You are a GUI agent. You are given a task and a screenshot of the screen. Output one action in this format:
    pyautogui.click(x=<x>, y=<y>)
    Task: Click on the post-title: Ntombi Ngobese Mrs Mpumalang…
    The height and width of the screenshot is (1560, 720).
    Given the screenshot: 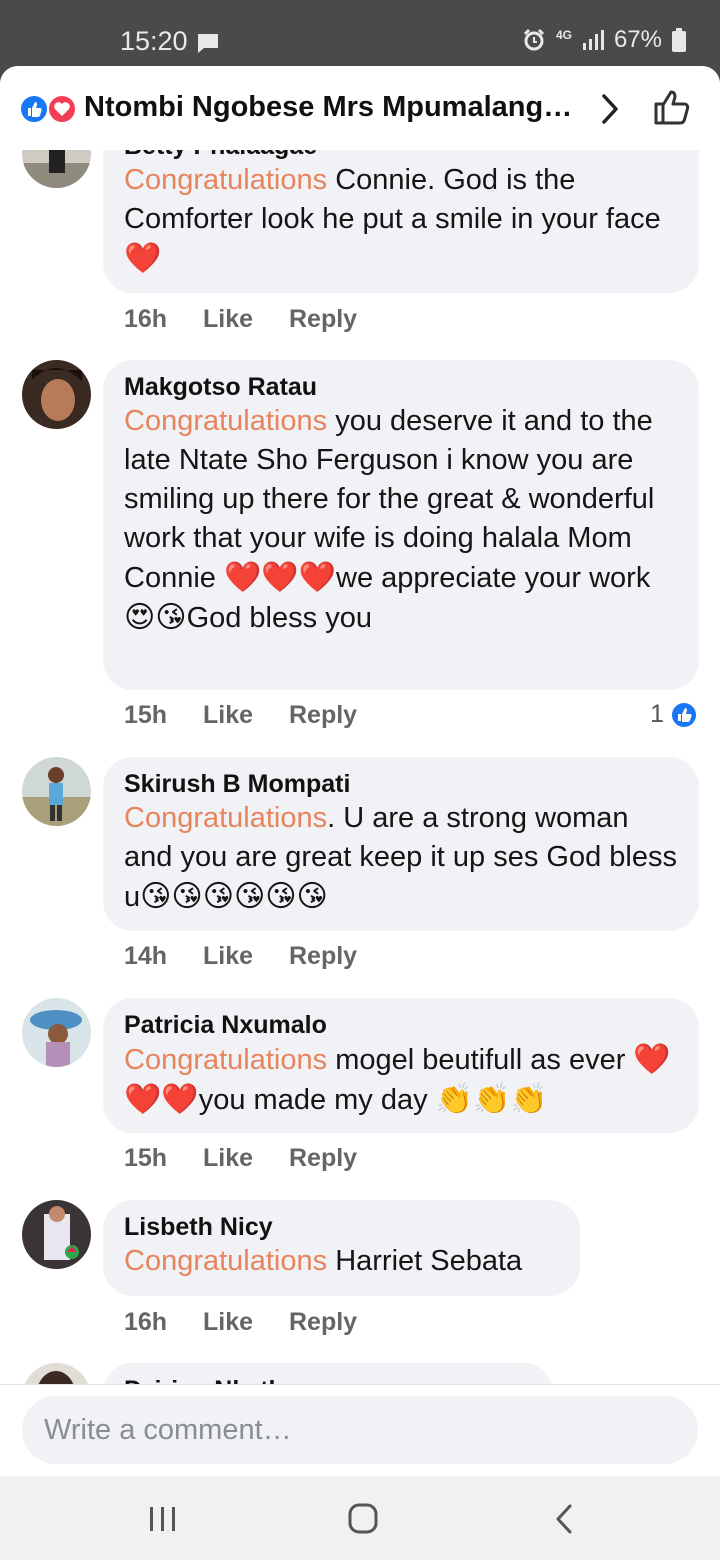 What is the action you would take?
    pyautogui.click(x=331, y=107)
    